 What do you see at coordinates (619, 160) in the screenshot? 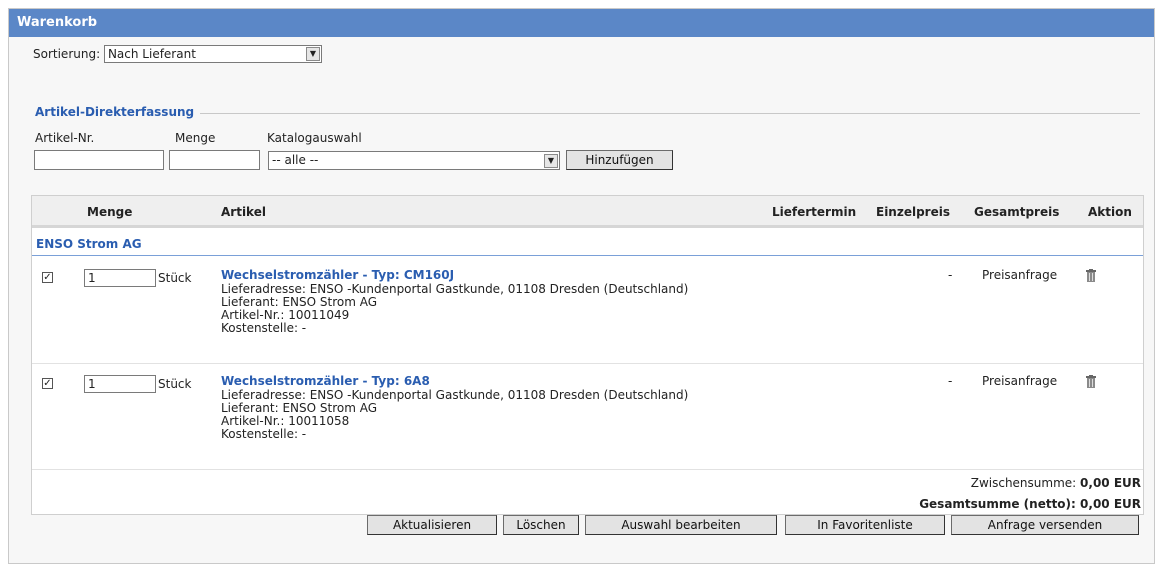
I see `add-button: Hinzufügen` at bounding box center [619, 160].